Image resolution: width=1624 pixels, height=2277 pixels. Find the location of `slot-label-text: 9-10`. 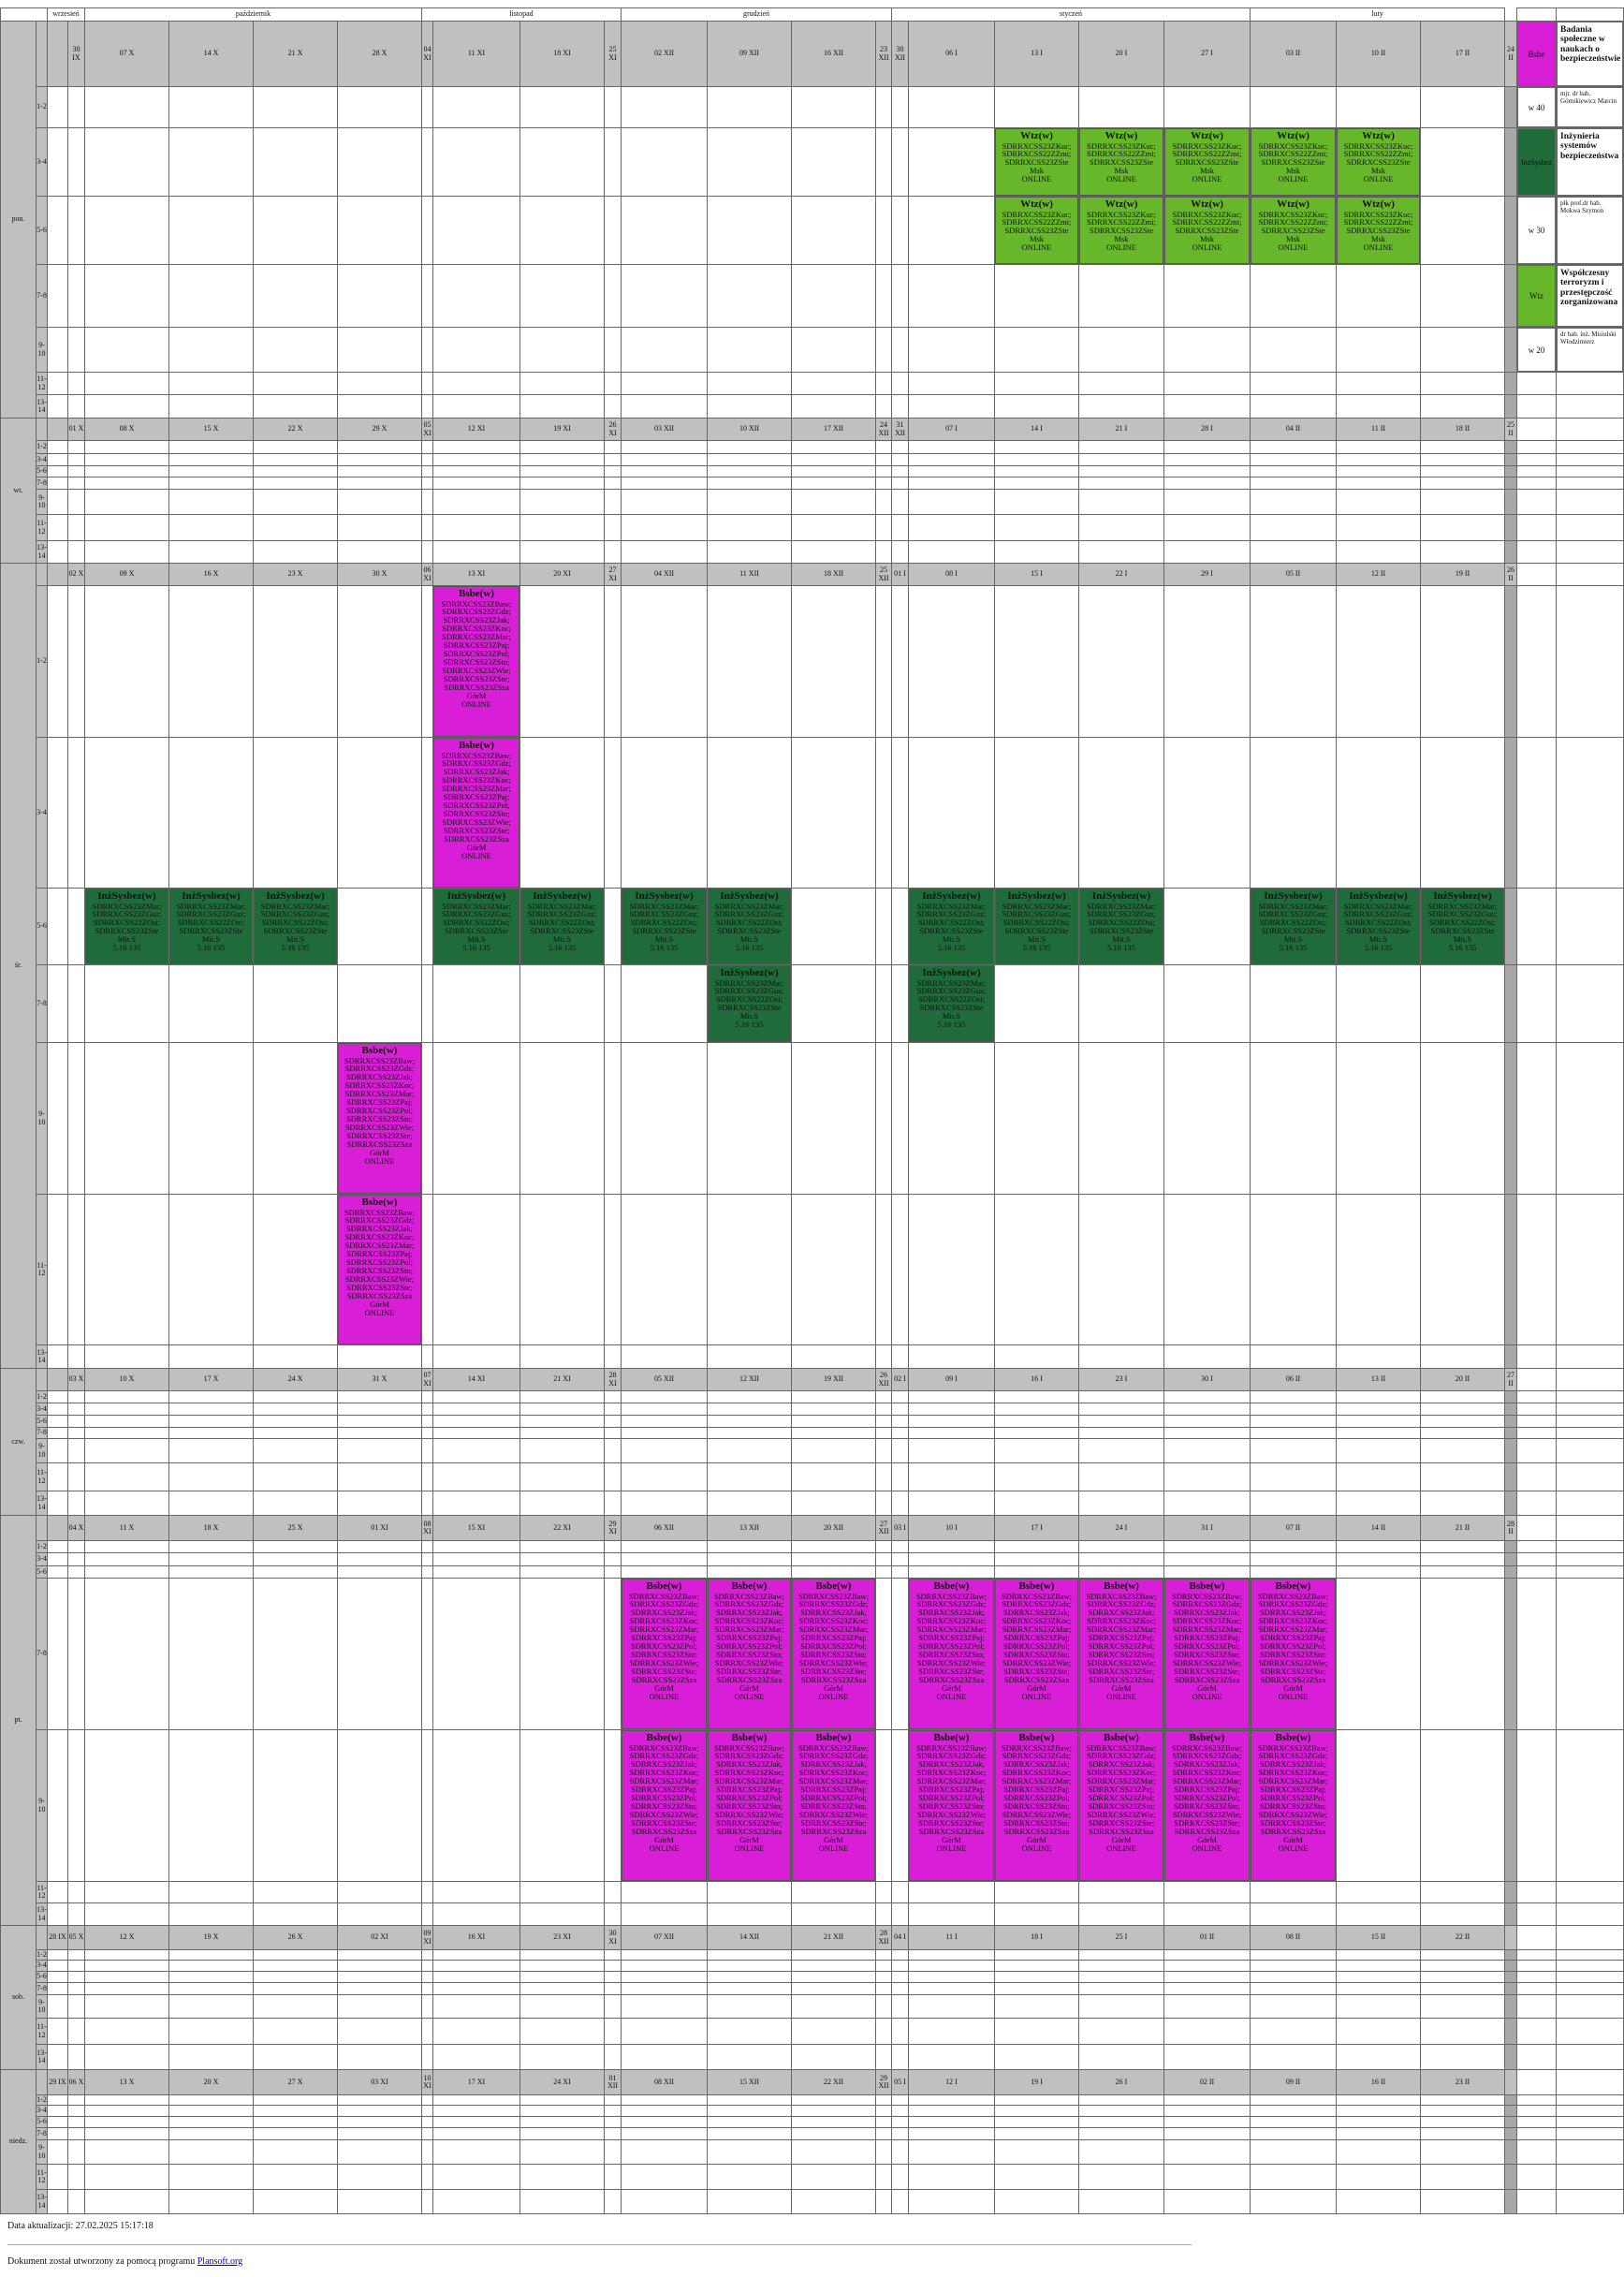

slot-label-text: 9-10 is located at coordinates (41, 1117).